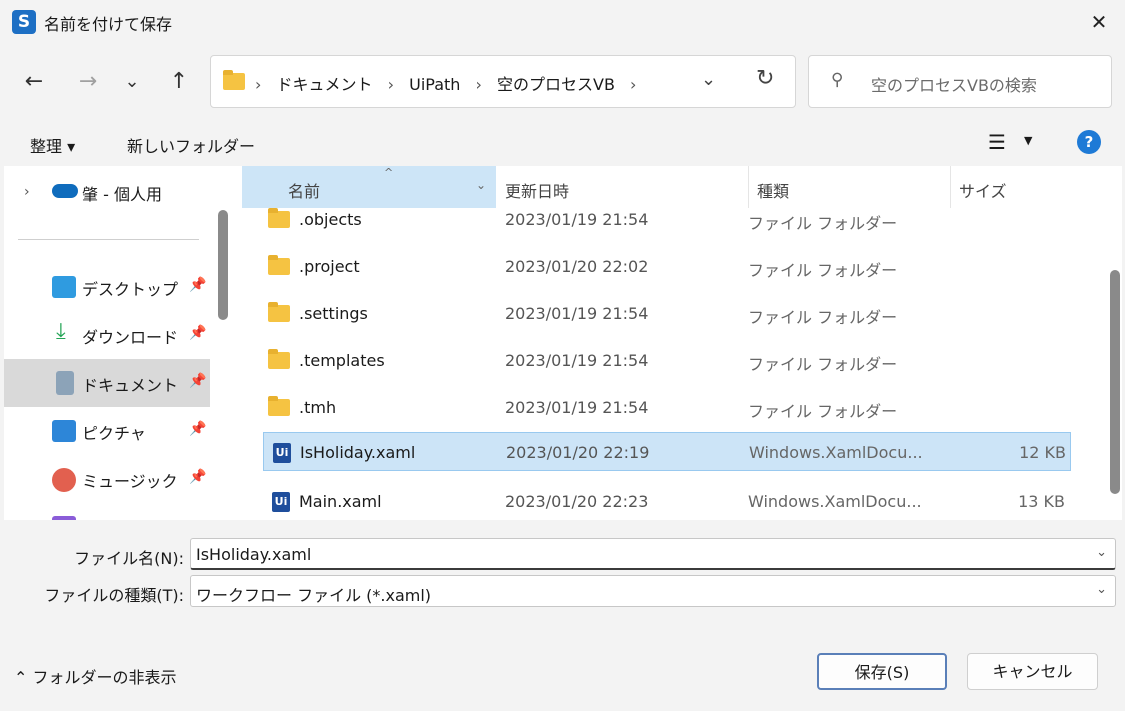  What do you see at coordinates (223, 265) in the screenshot?
I see `sidebar-scrollbar` at bounding box center [223, 265].